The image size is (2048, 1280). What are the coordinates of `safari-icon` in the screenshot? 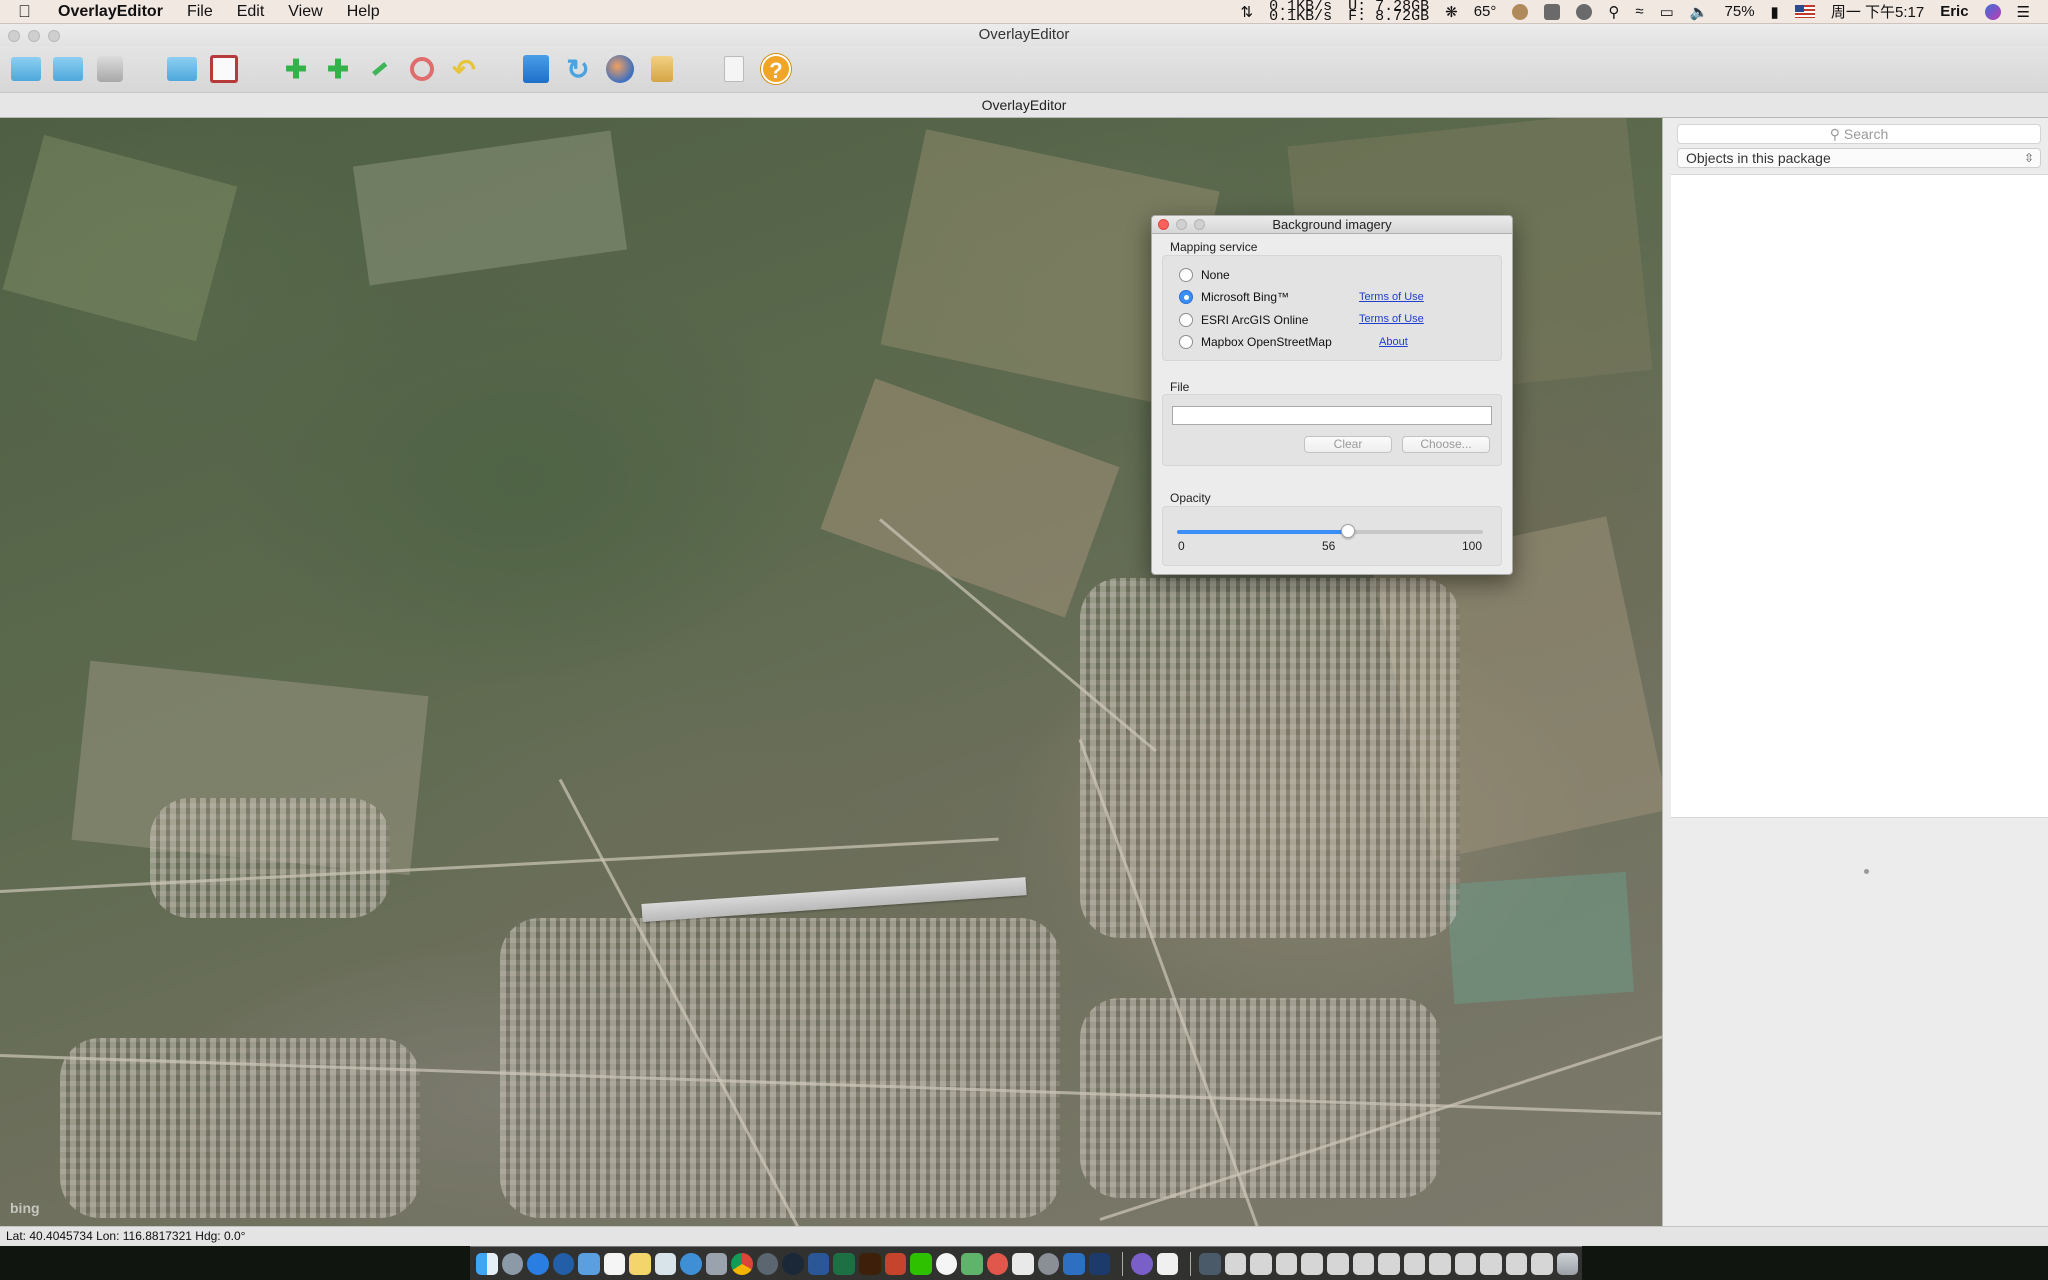 It's located at (538, 1263).